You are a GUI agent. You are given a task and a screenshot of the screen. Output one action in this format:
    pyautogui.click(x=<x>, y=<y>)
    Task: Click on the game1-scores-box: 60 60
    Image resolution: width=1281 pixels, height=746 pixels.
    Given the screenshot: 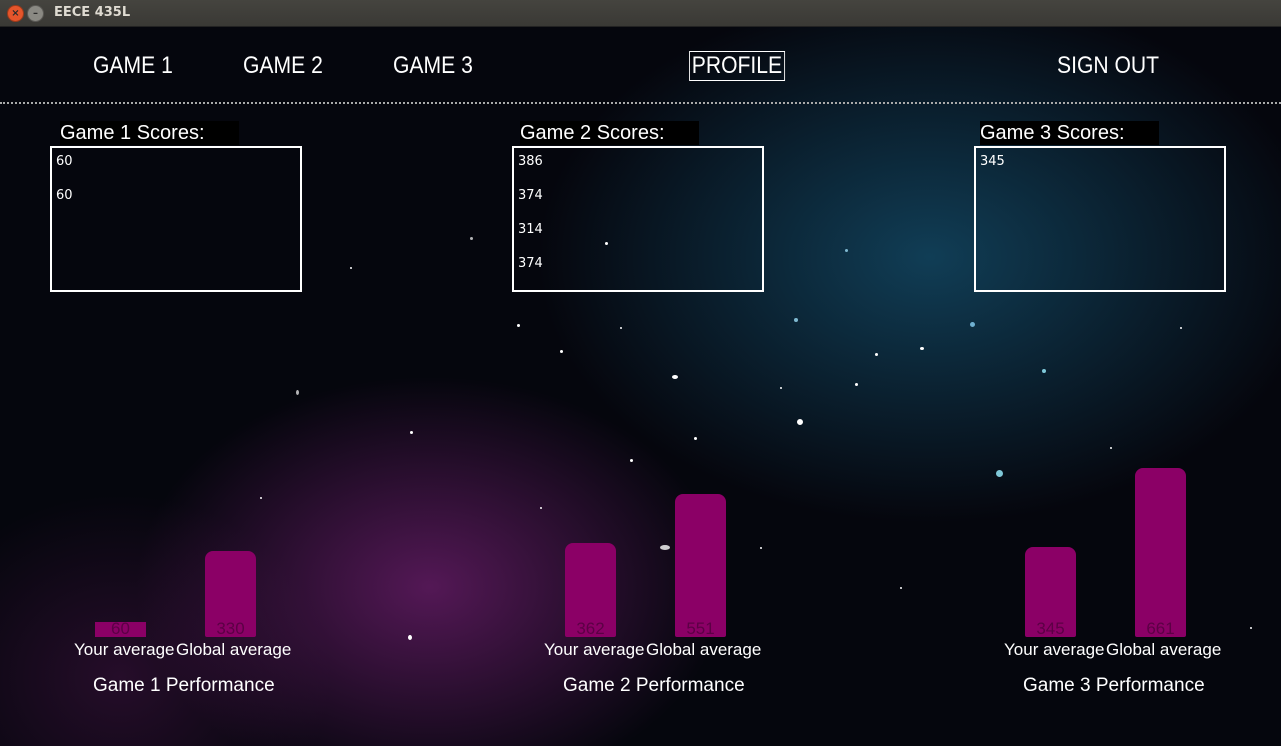 What is the action you would take?
    pyautogui.click(x=176, y=219)
    